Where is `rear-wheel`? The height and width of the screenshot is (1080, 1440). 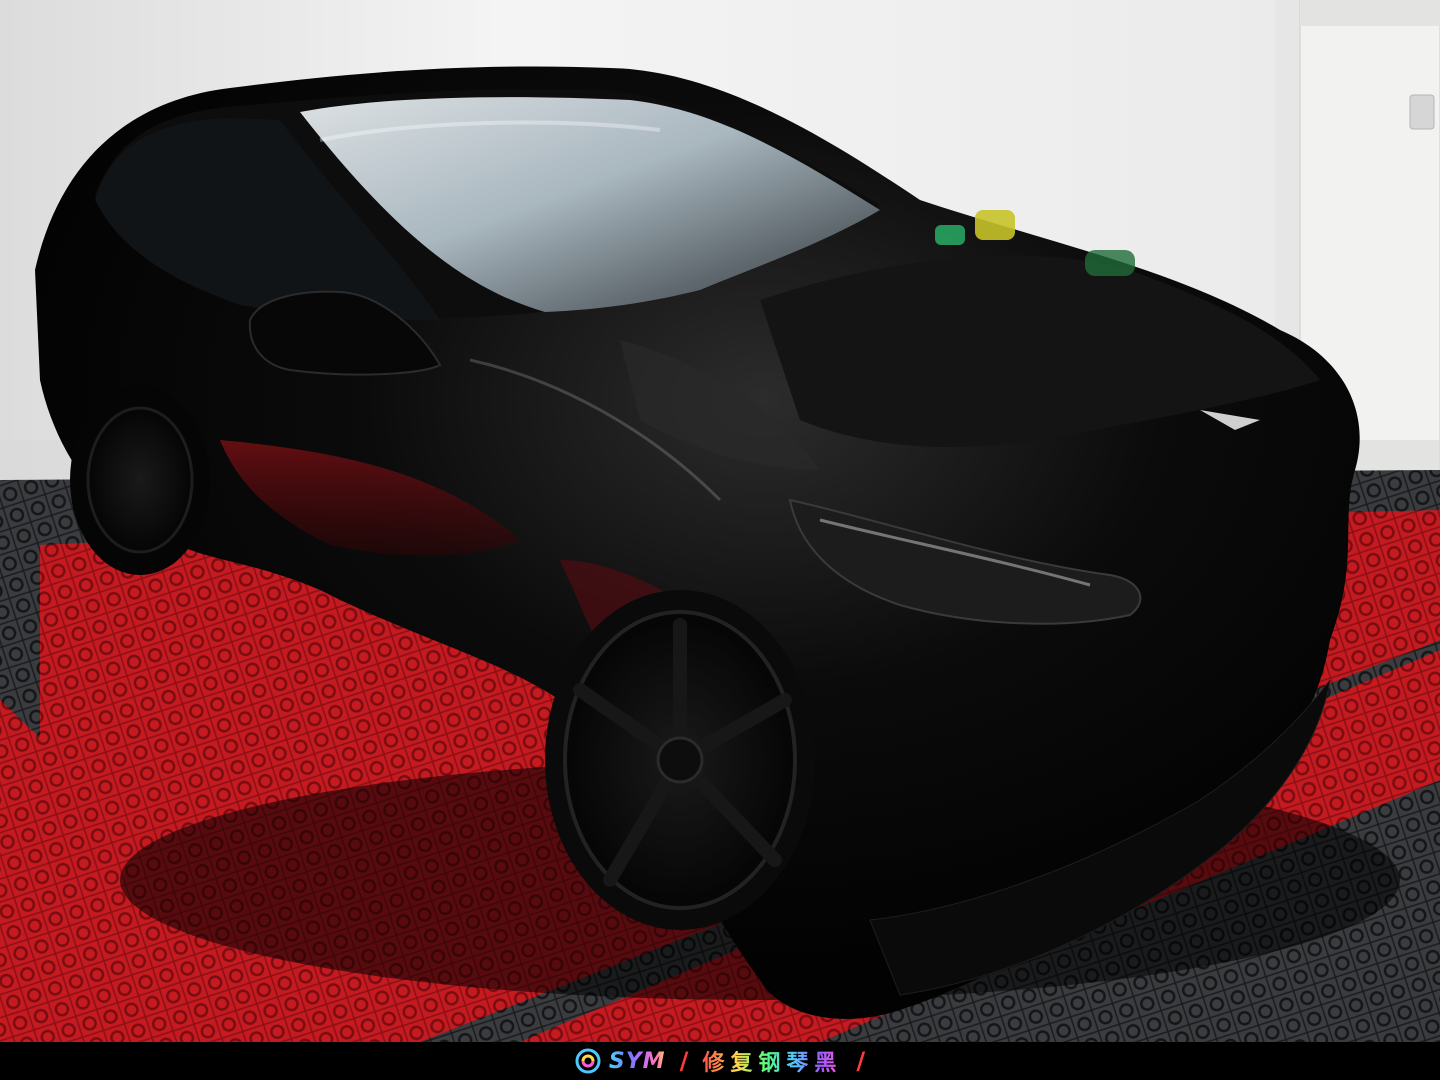 rear-wheel is located at coordinates (140, 480).